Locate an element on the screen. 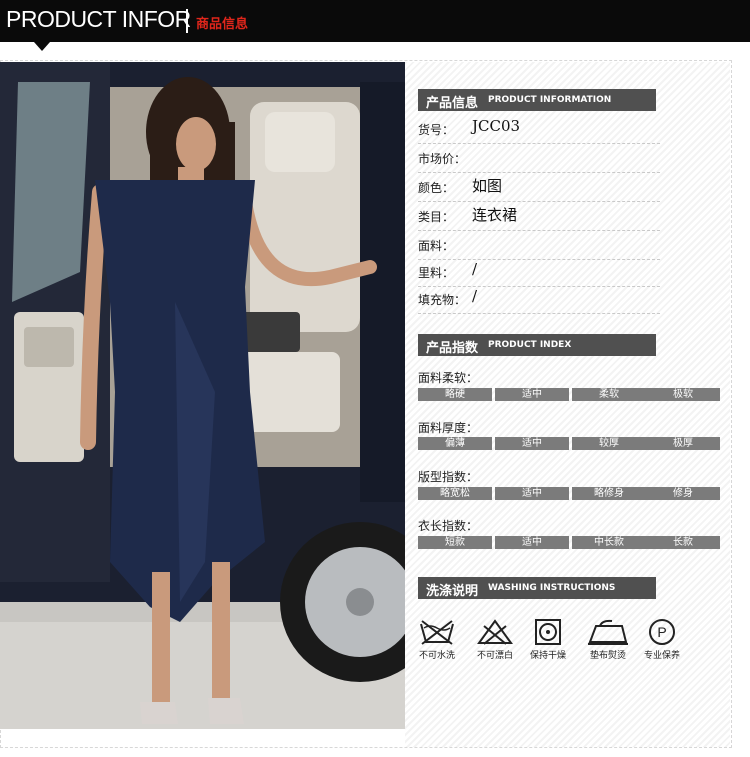 This screenshot has width=750, height=757. index-bar-softness: 略硬 适中 柔软 极软 is located at coordinates (569, 394).